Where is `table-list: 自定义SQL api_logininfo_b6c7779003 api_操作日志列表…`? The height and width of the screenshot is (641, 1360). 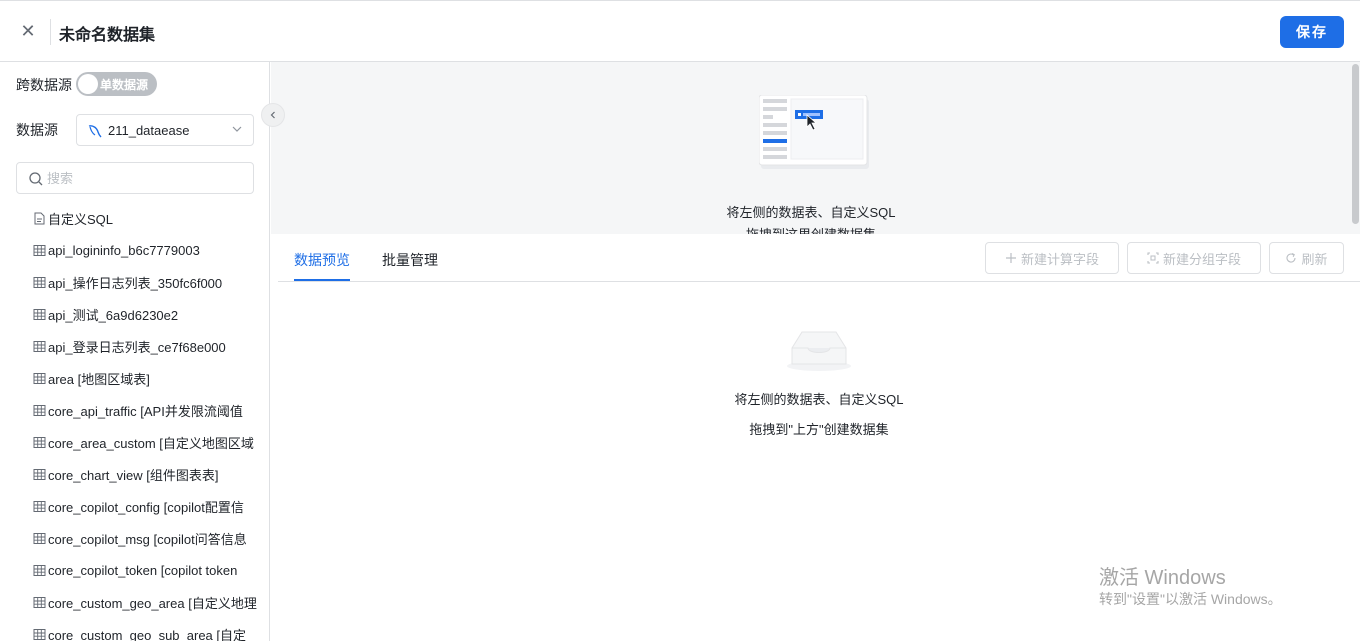 table-list: 自定义SQL api_logininfo_b6c7779003 api_操作日志列表… is located at coordinates (134, 421).